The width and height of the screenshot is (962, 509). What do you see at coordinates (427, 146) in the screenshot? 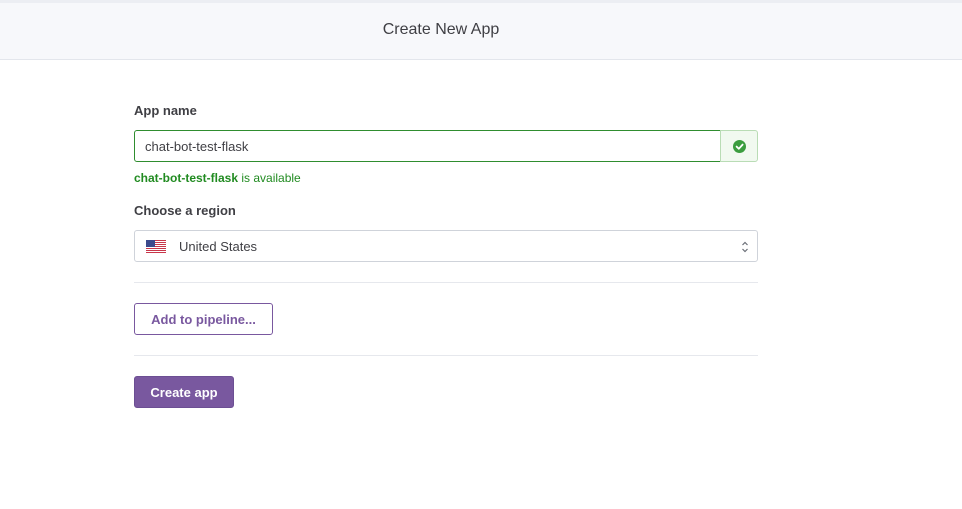
I see `app-name-input` at bounding box center [427, 146].